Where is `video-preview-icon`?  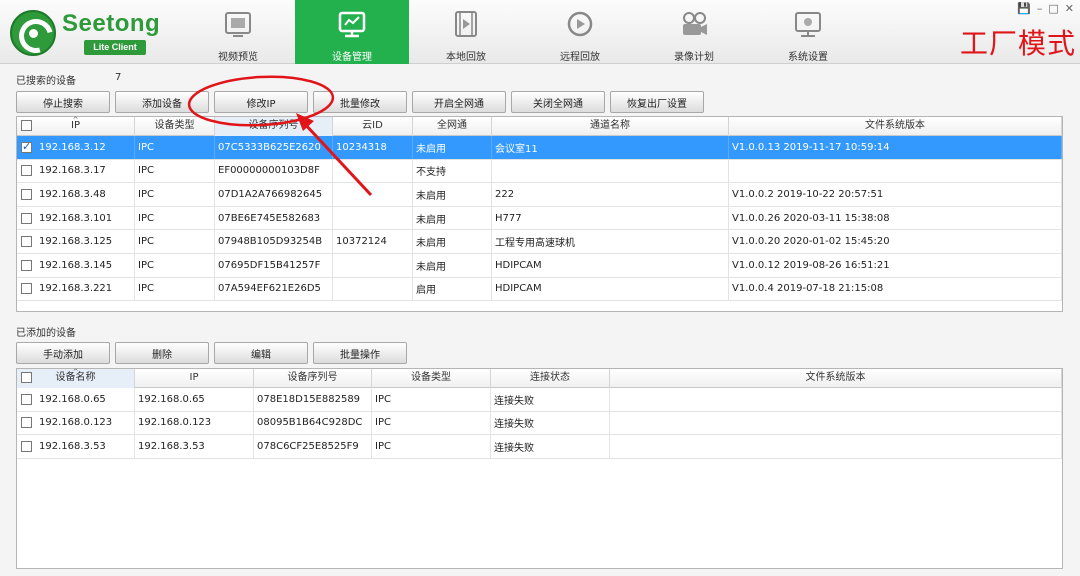
video-preview-icon is located at coordinates (238, 24).